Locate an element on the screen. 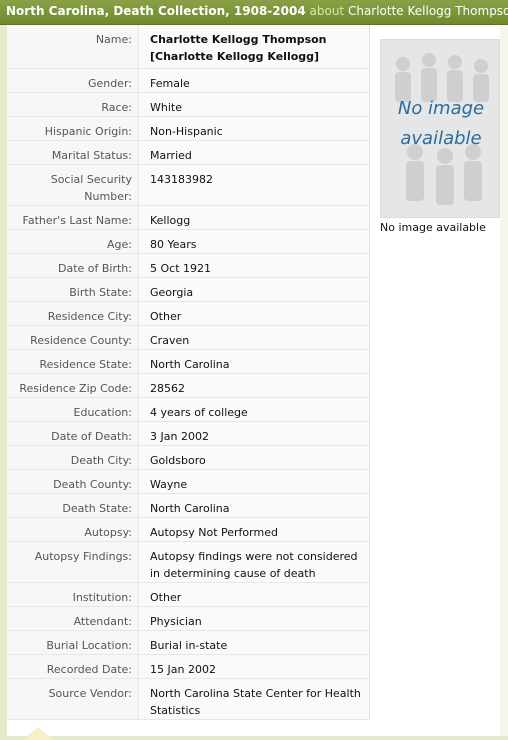  field-label: Death City: is located at coordinates (101, 460).